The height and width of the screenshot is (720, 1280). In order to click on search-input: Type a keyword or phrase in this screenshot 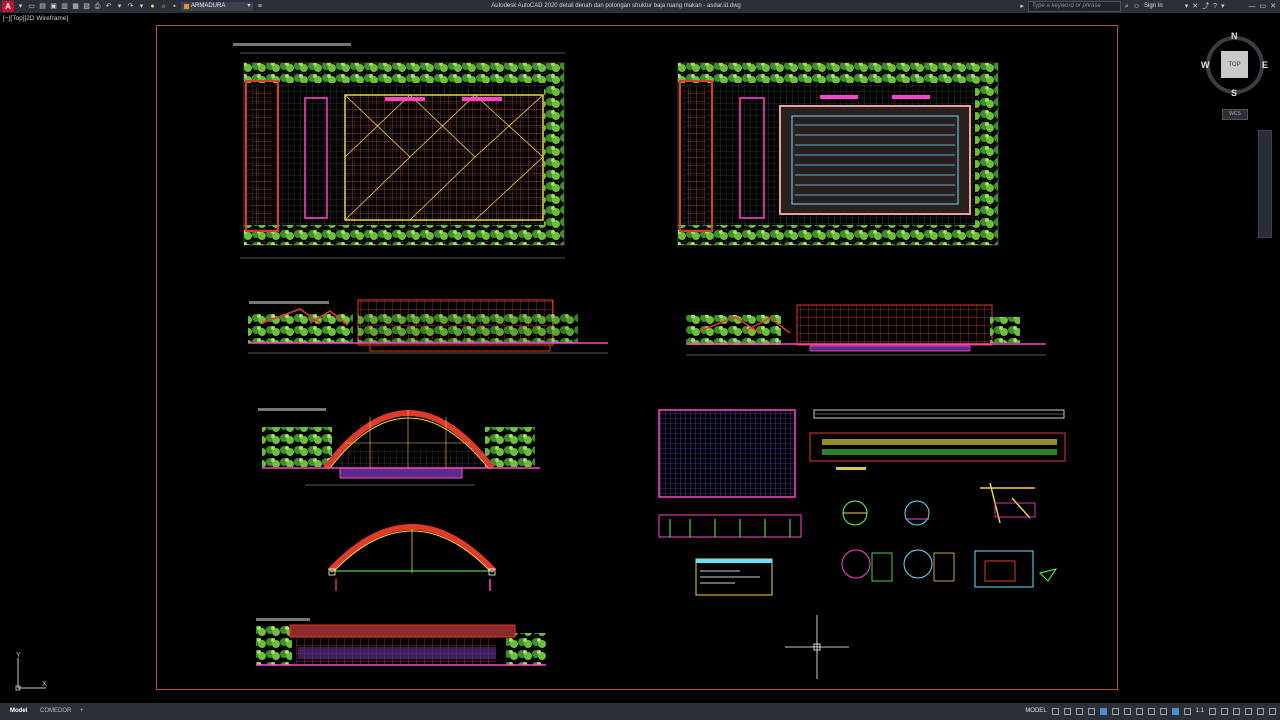, I will do `click(1074, 6)`.